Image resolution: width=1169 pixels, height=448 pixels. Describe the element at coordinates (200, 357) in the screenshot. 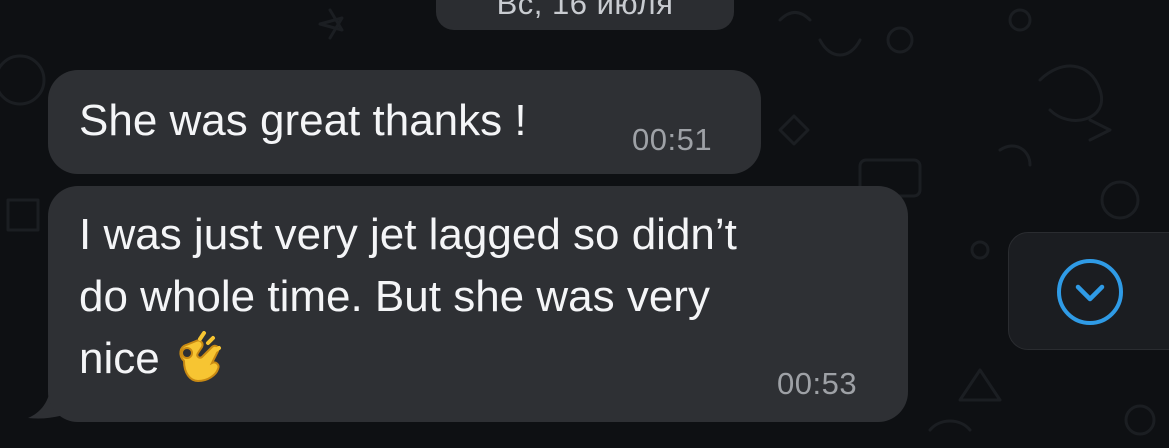

I see `ok-hand-emoji-icon` at that location.